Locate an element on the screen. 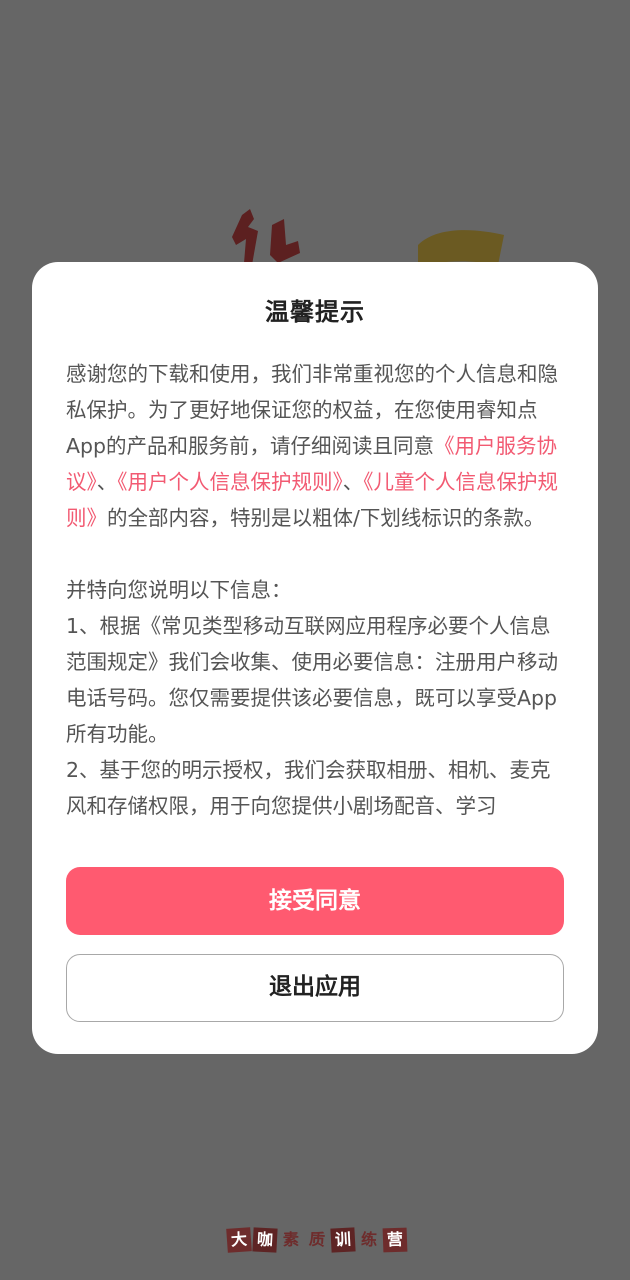  brand-char: 质 is located at coordinates (317, 1239).